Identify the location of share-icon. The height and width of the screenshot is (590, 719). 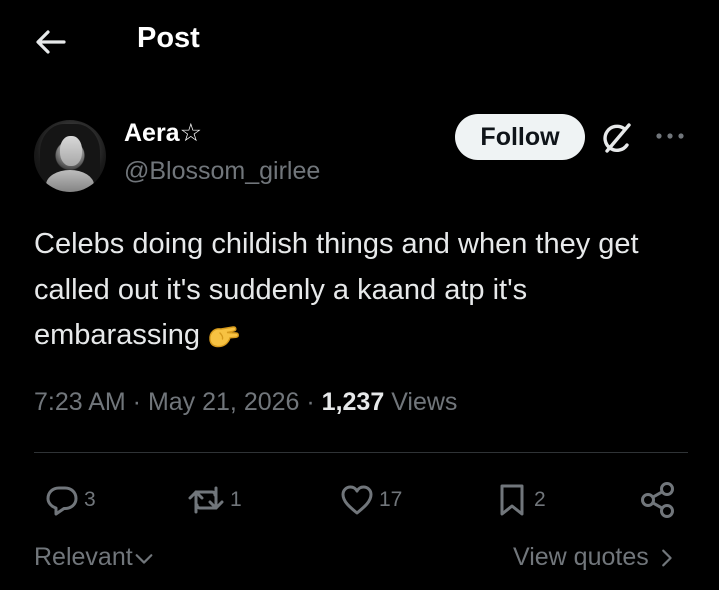
(657, 500).